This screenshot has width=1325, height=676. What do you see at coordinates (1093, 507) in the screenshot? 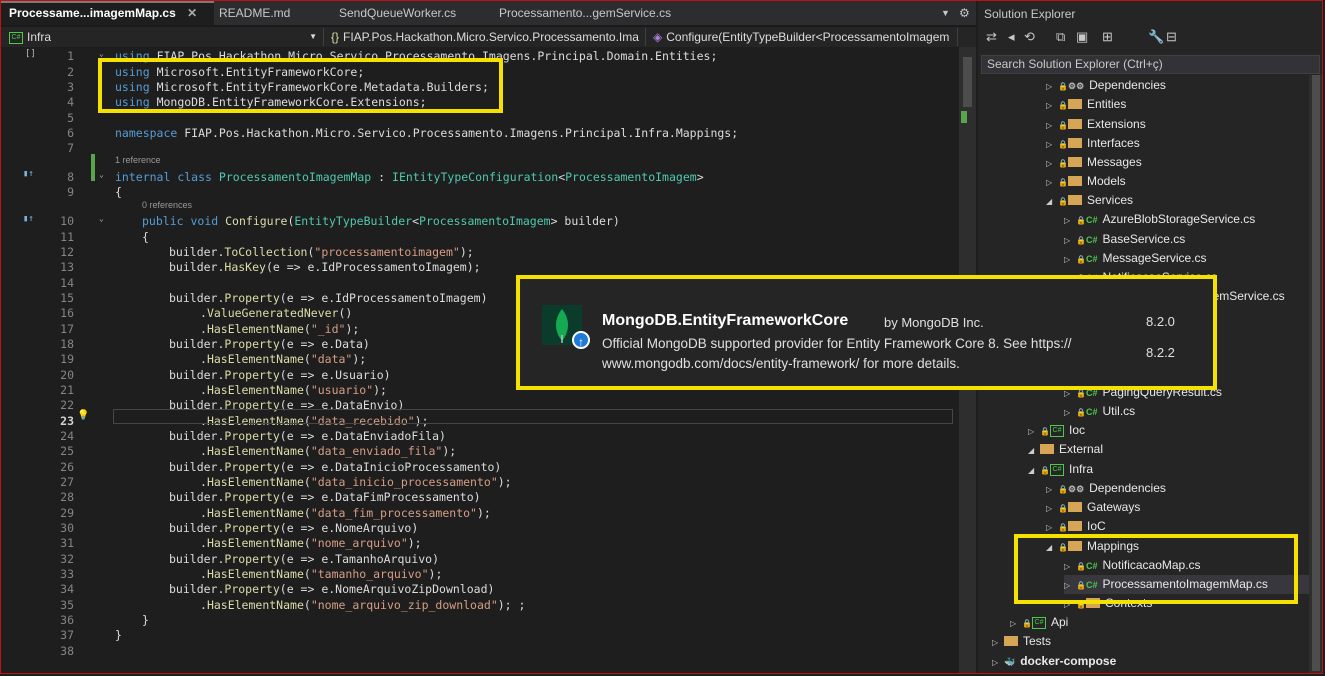
I see `tree-item: ▷ 🔒 Gateways` at bounding box center [1093, 507].